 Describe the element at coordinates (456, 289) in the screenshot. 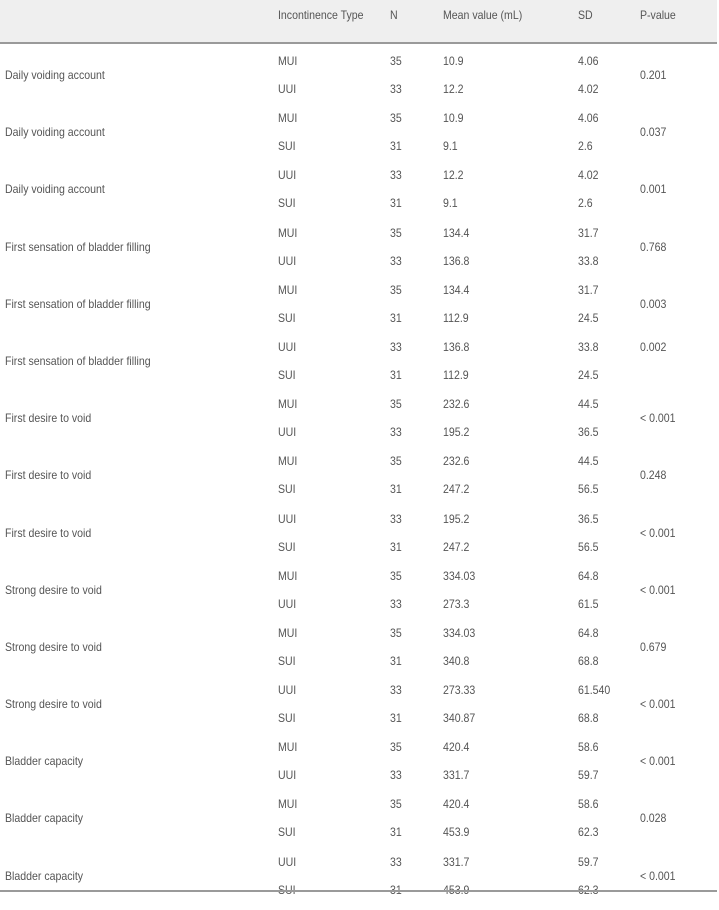

I see `mean-value: 134.4` at that location.